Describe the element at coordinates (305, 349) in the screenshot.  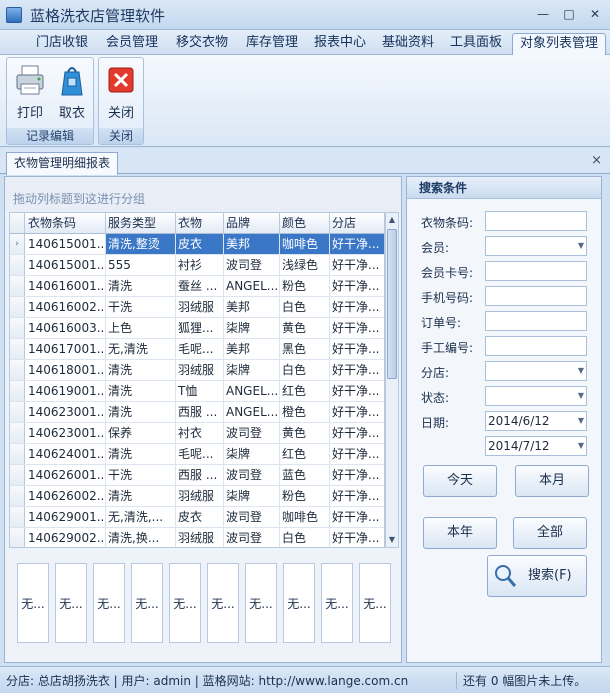
I see `cell-color: 黑色` at that location.